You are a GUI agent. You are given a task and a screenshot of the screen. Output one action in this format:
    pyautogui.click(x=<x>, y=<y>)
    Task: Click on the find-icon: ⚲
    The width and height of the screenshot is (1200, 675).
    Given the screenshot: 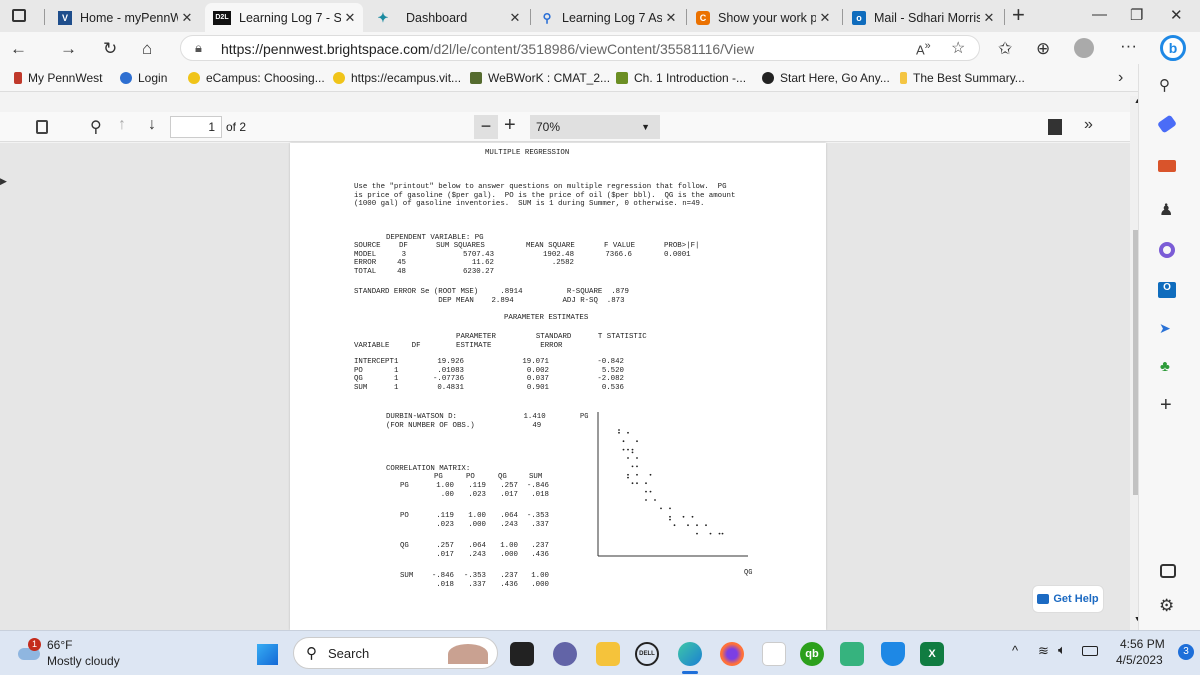 What is the action you would take?
    pyautogui.click(x=96, y=127)
    